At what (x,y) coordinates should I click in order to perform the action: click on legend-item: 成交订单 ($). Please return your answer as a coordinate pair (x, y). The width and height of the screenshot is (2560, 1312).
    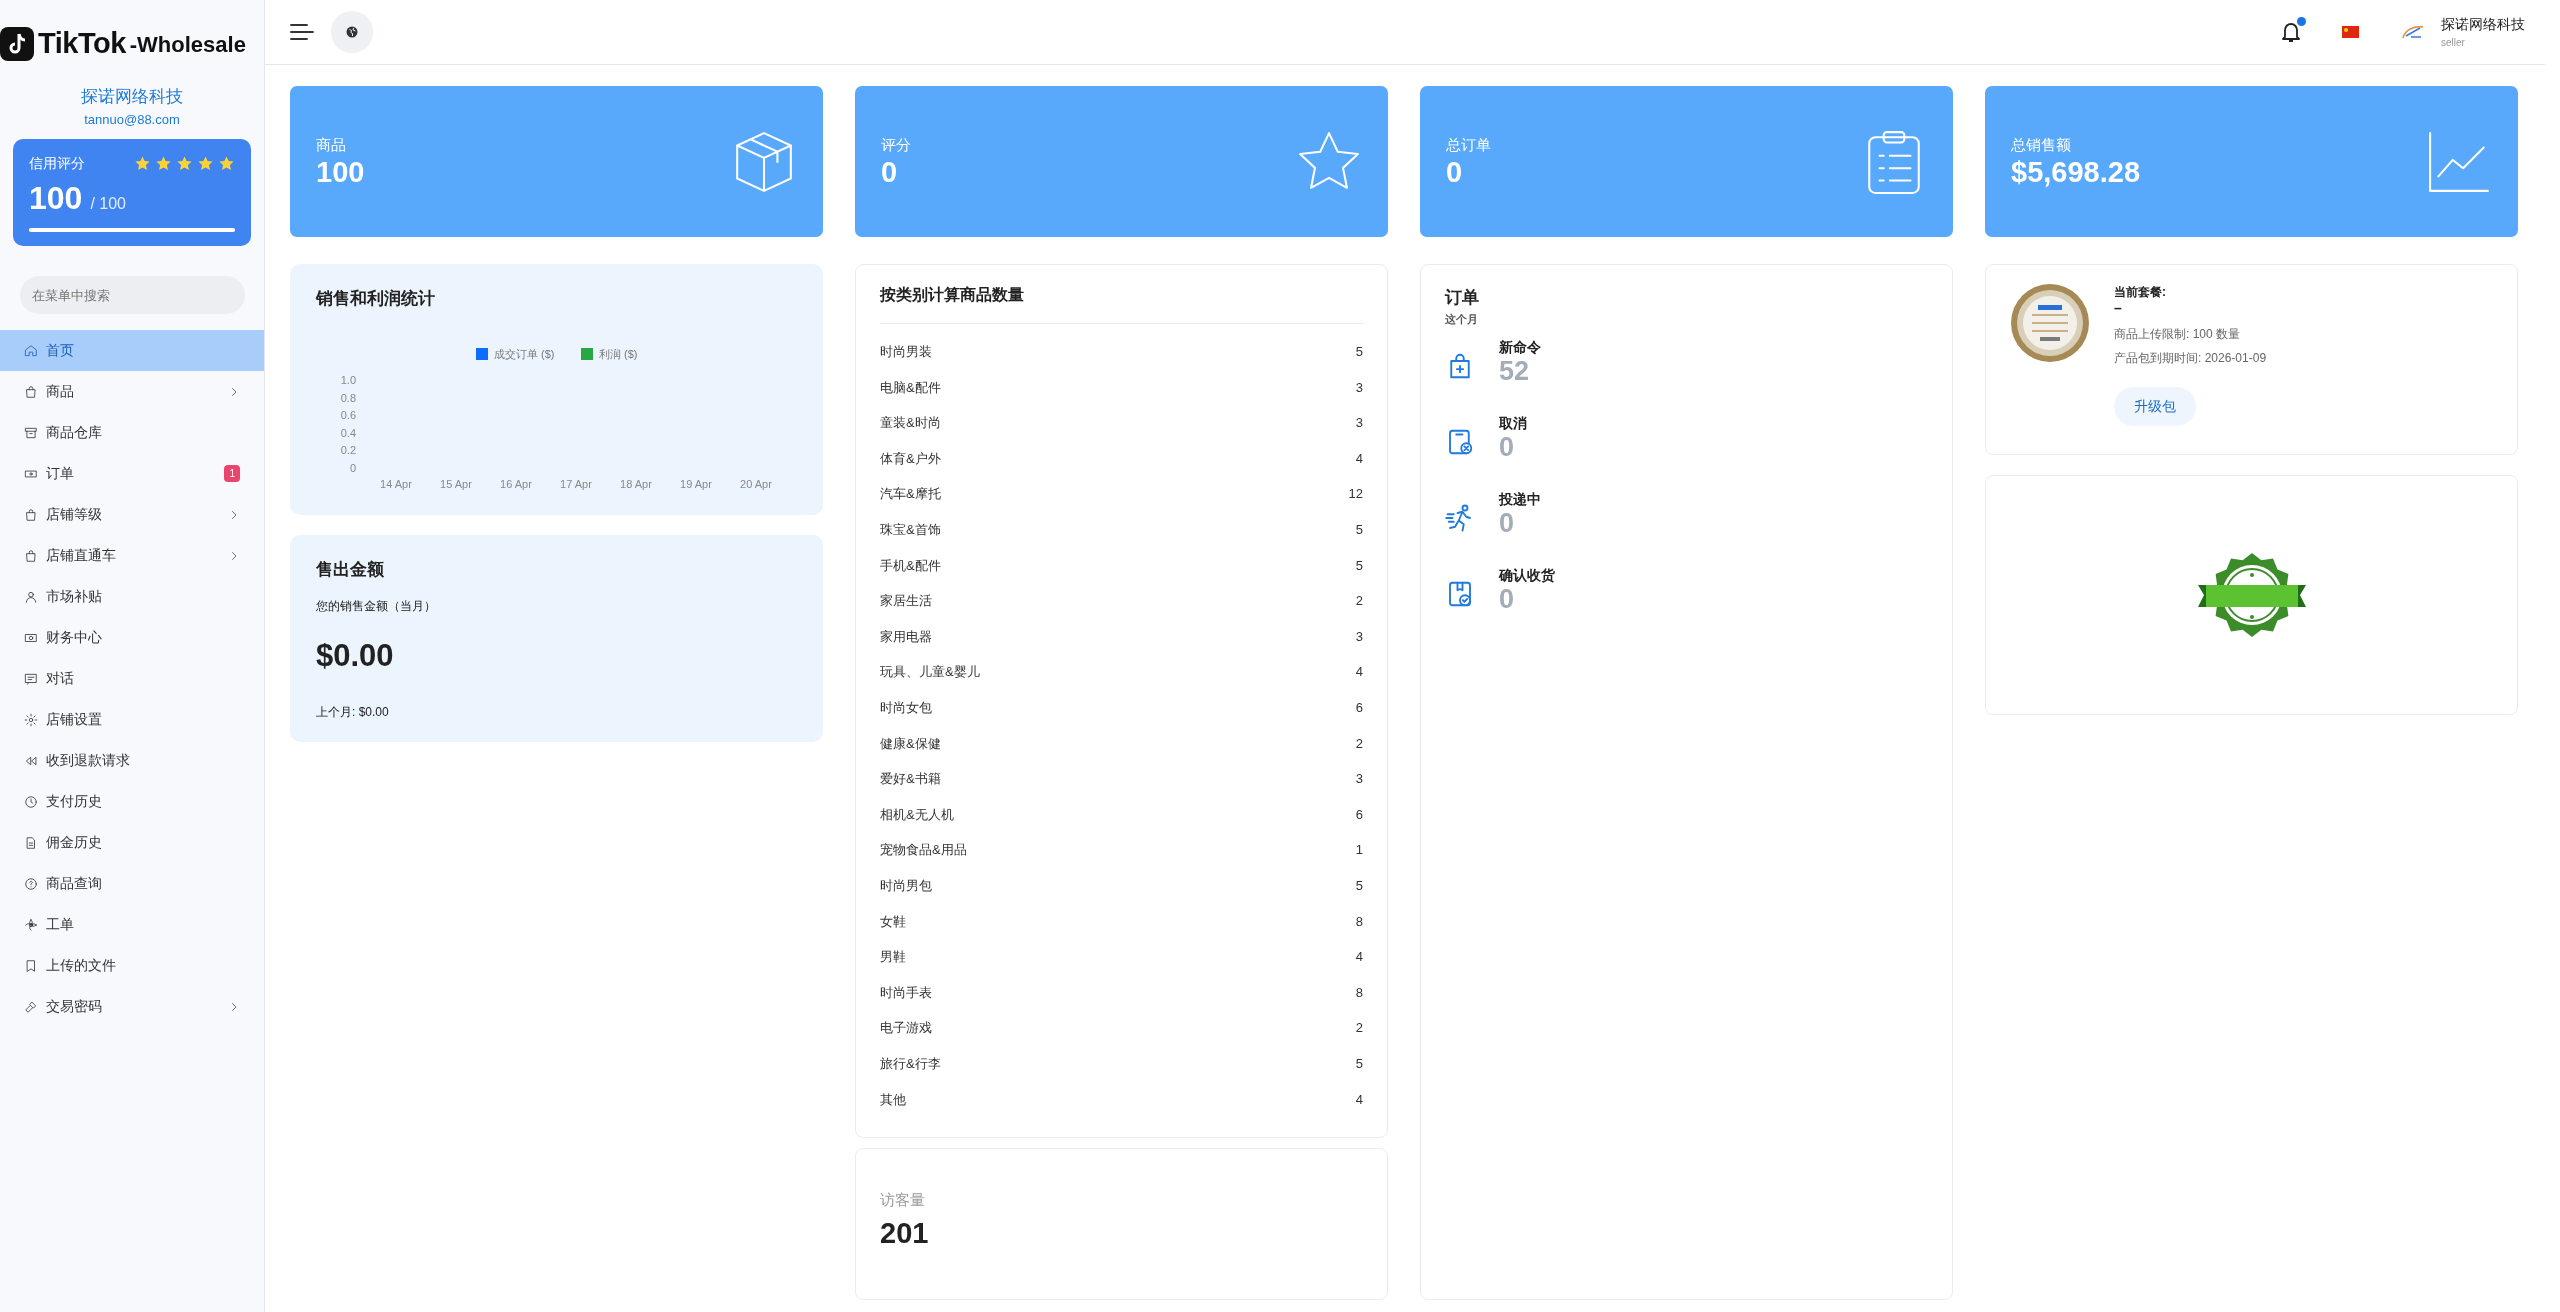
    Looking at the image, I should click on (515, 353).